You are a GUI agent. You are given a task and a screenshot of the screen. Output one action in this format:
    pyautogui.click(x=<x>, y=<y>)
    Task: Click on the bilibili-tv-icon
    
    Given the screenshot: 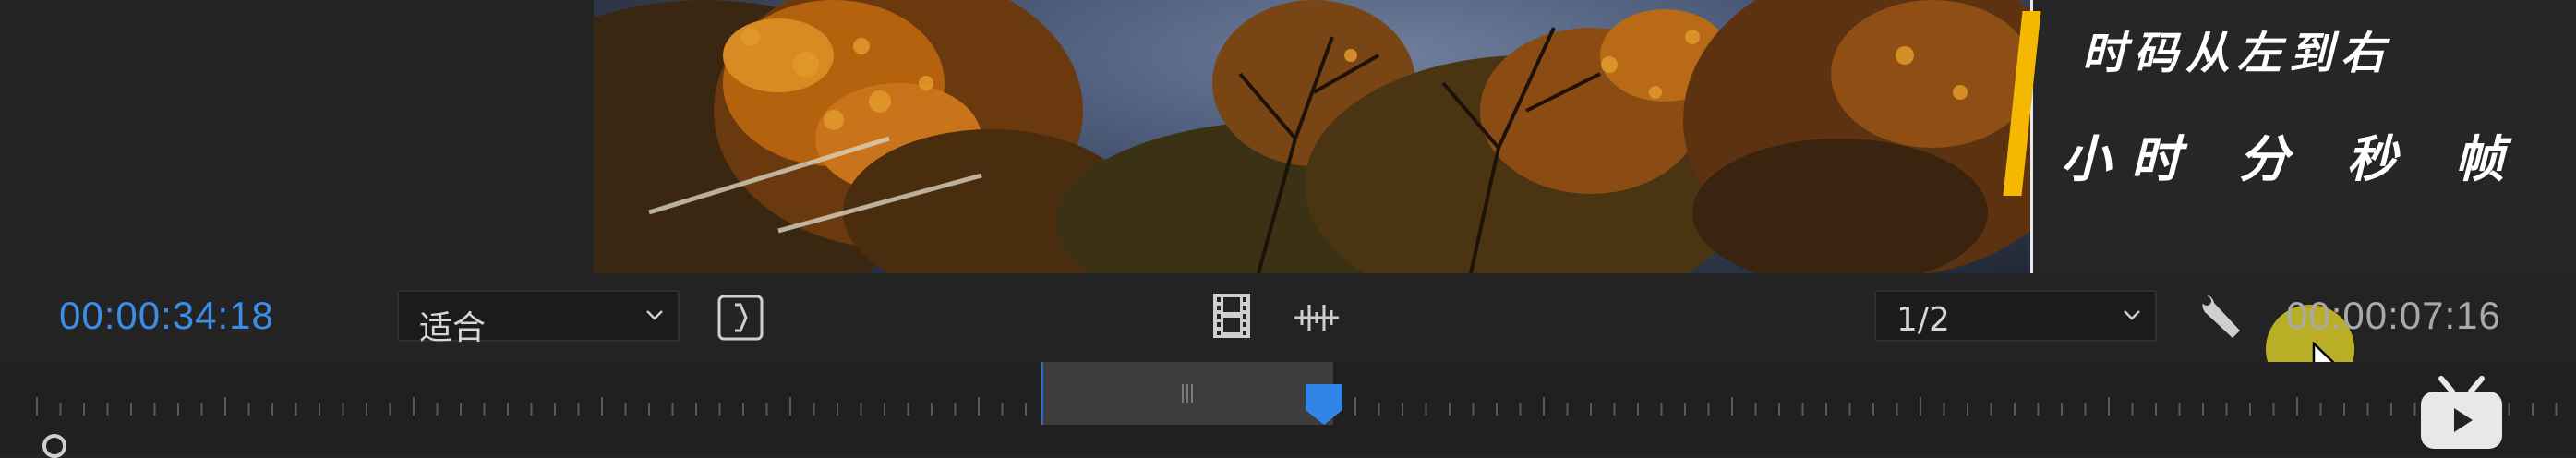 What is the action you would take?
    pyautogui.click(x=2461, y=416)
    